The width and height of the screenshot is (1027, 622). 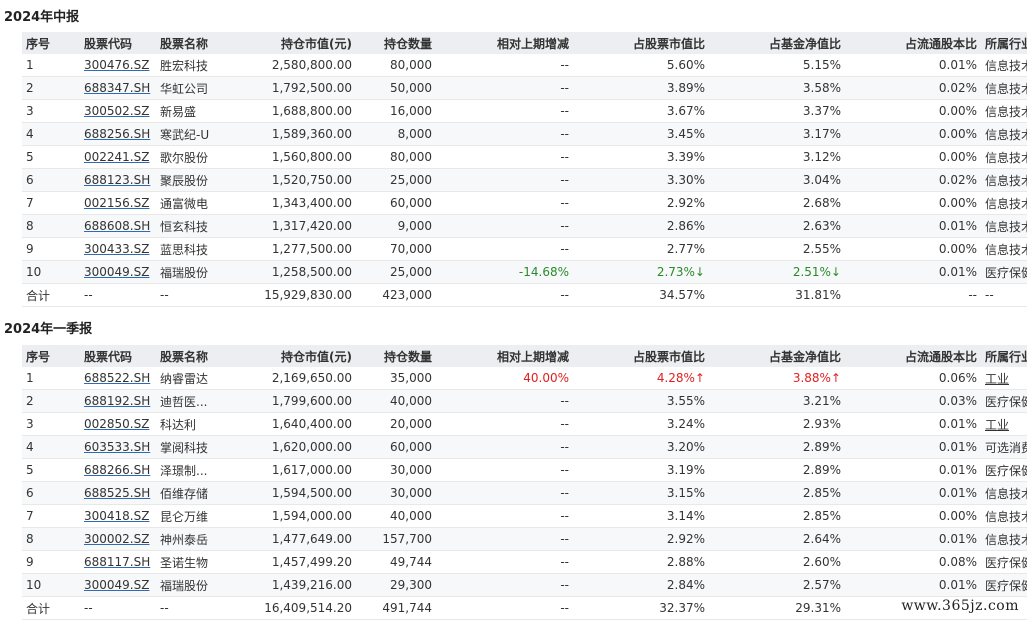 I want to click on cell-industry: --, so click(x=1004, y=295).